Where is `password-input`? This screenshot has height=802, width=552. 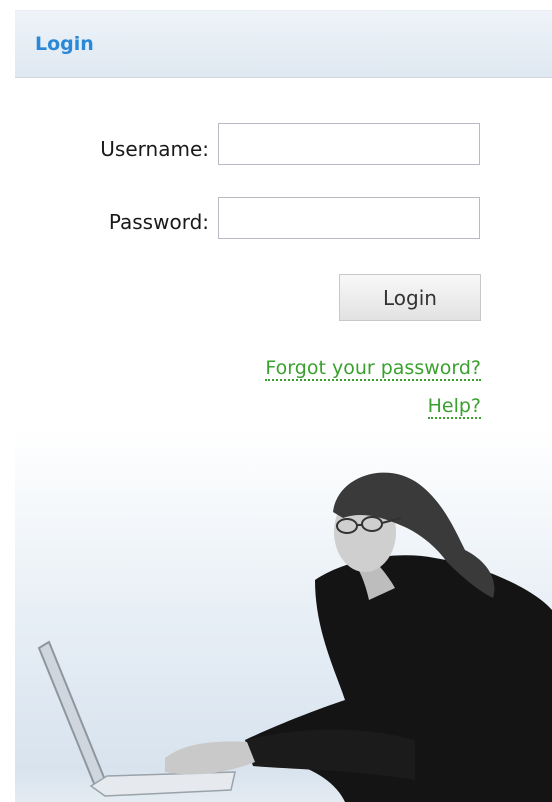 password-input is located at coordinates (349, 218).